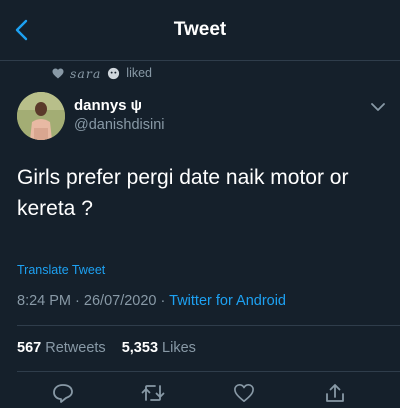  Describe the element at coordinates (200, 393) in the screenshot. I see `action-bar` at that location.